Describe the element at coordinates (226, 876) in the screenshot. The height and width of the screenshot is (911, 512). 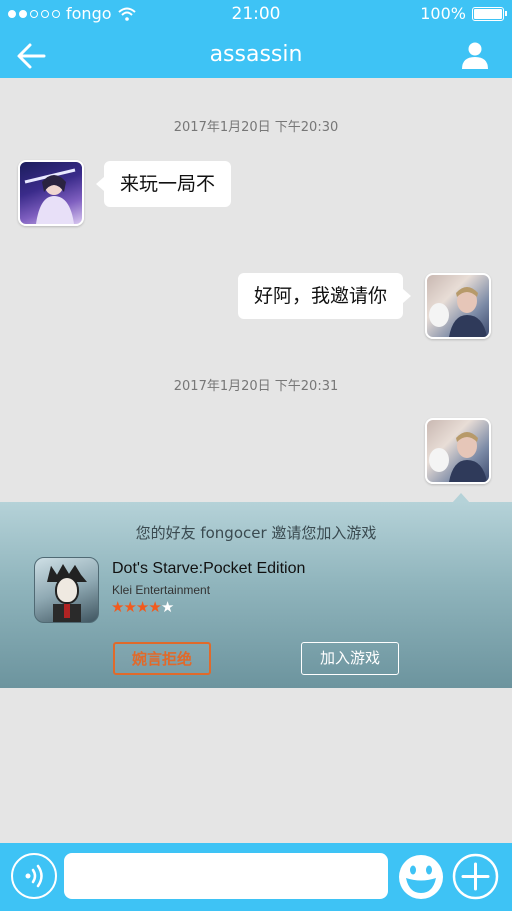
I see `message-input` at that location.